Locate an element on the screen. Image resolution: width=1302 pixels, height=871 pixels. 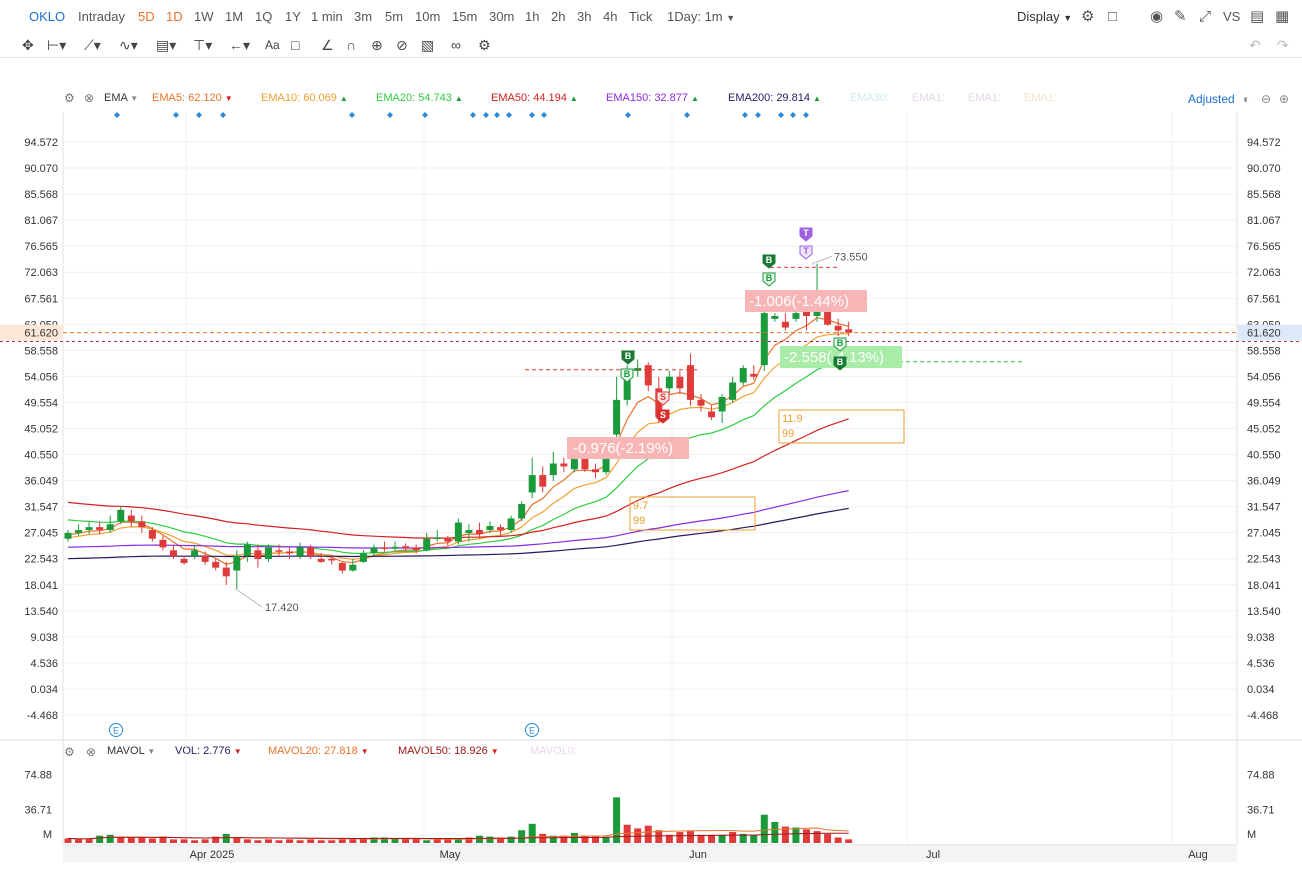
y-tick-label-right: 31.547 is located at coordinates (1264, 508).